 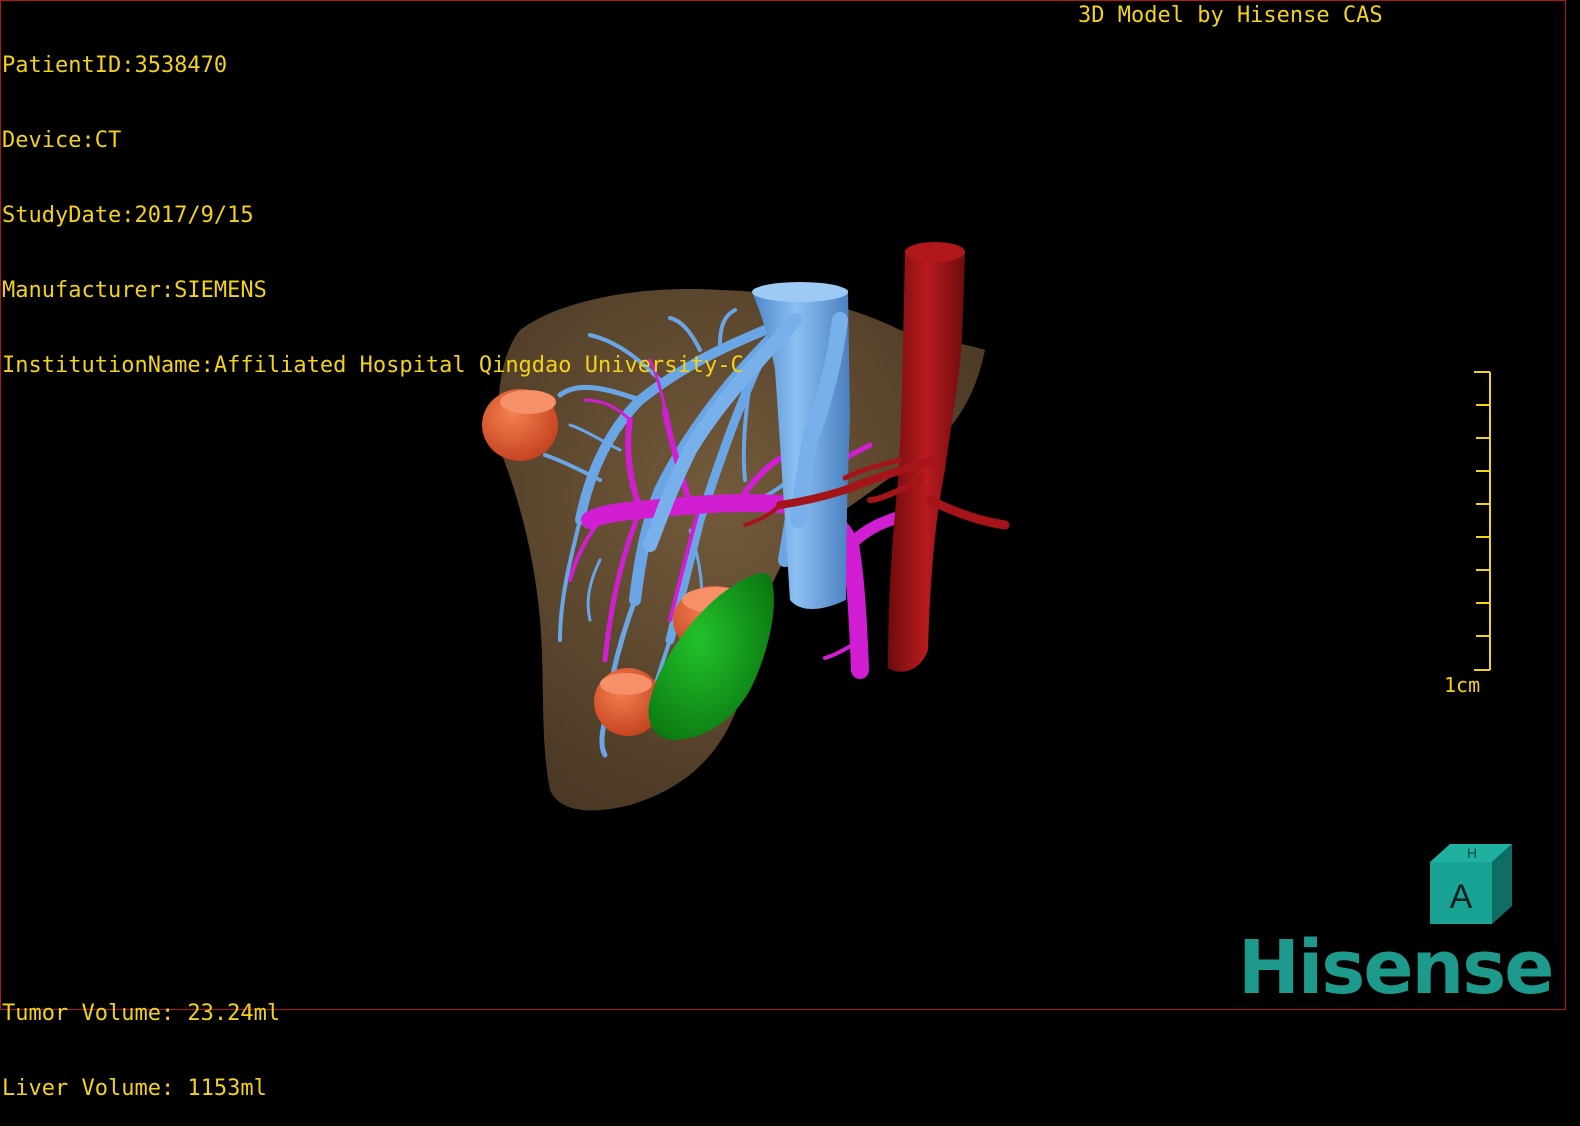 What do you see at coordinates (1396, 968) in the screenshot?
I see `hisense-logo: Hisense` at bounding box center [1396, 968].